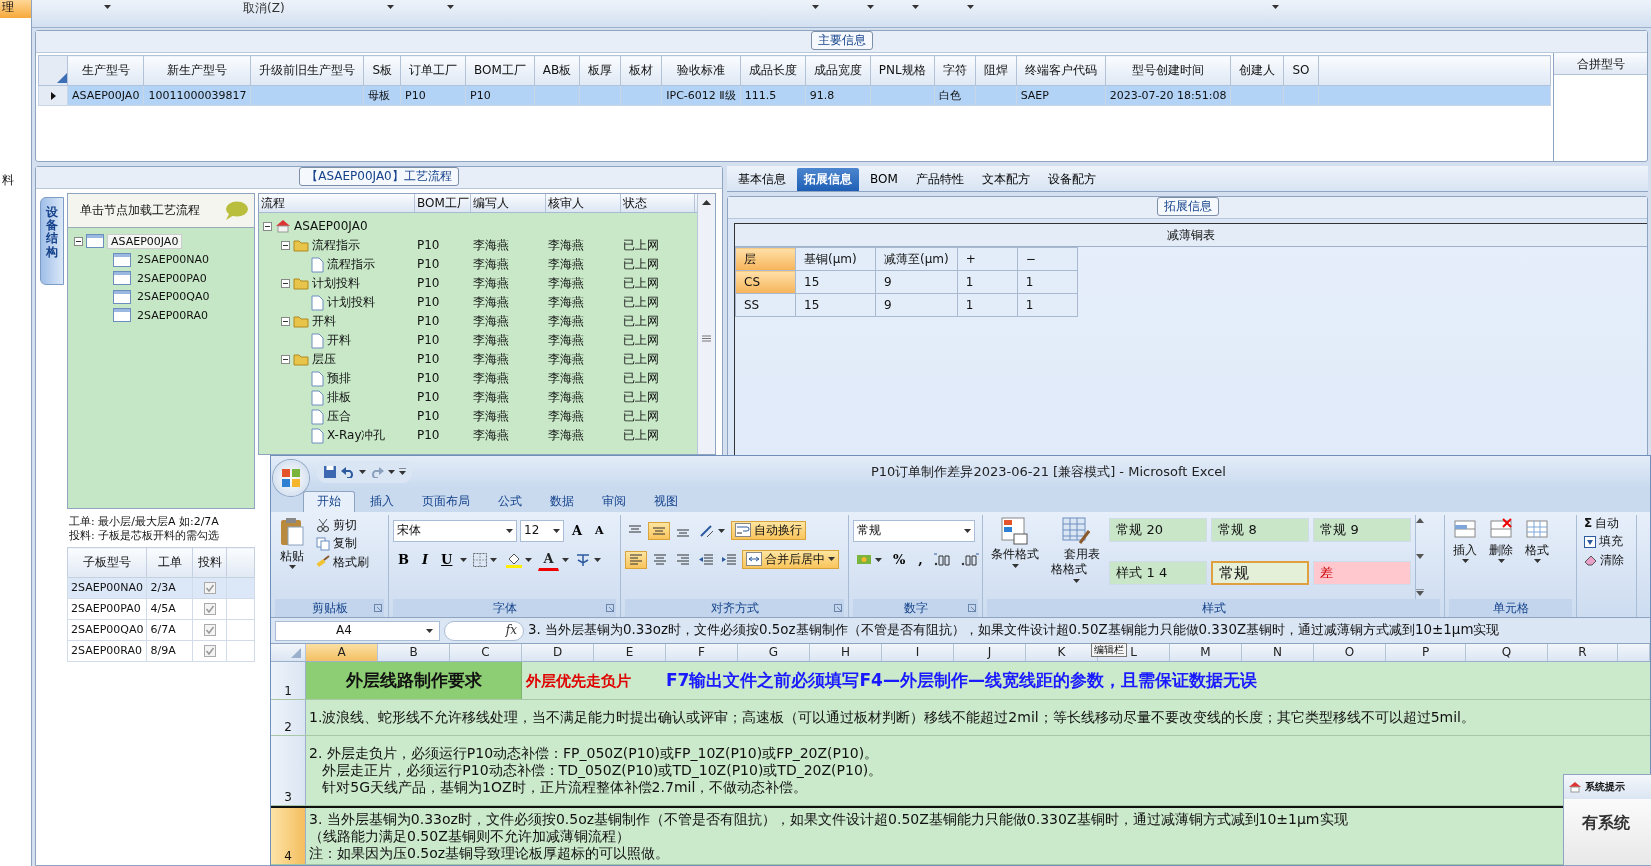 The height and width of the screenshot is (866, 1651). Describe the element at coordinates (918, 652) in the screenshot. I see `column-header: I` at that location.